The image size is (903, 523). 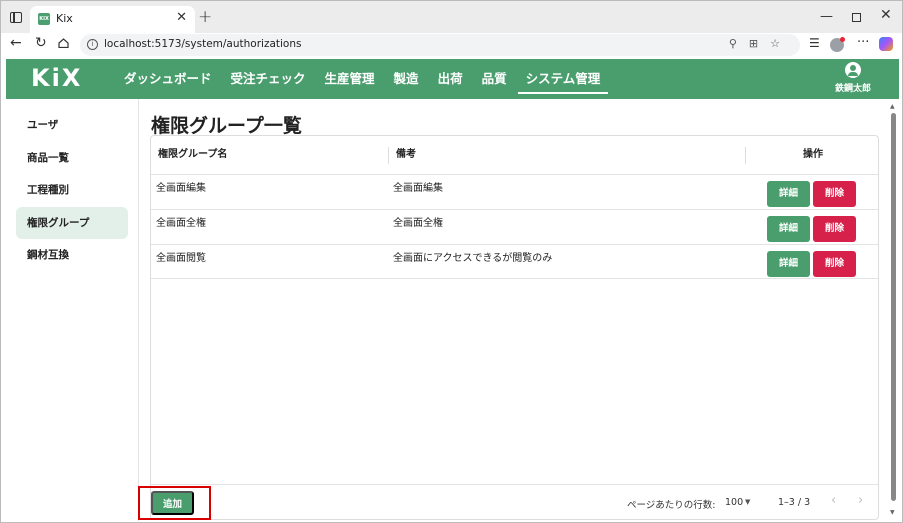 What do you see at coordinates (494, 79) in the screenshot?
I see `nav-quality: 品質` at bounding box center [494, 79].